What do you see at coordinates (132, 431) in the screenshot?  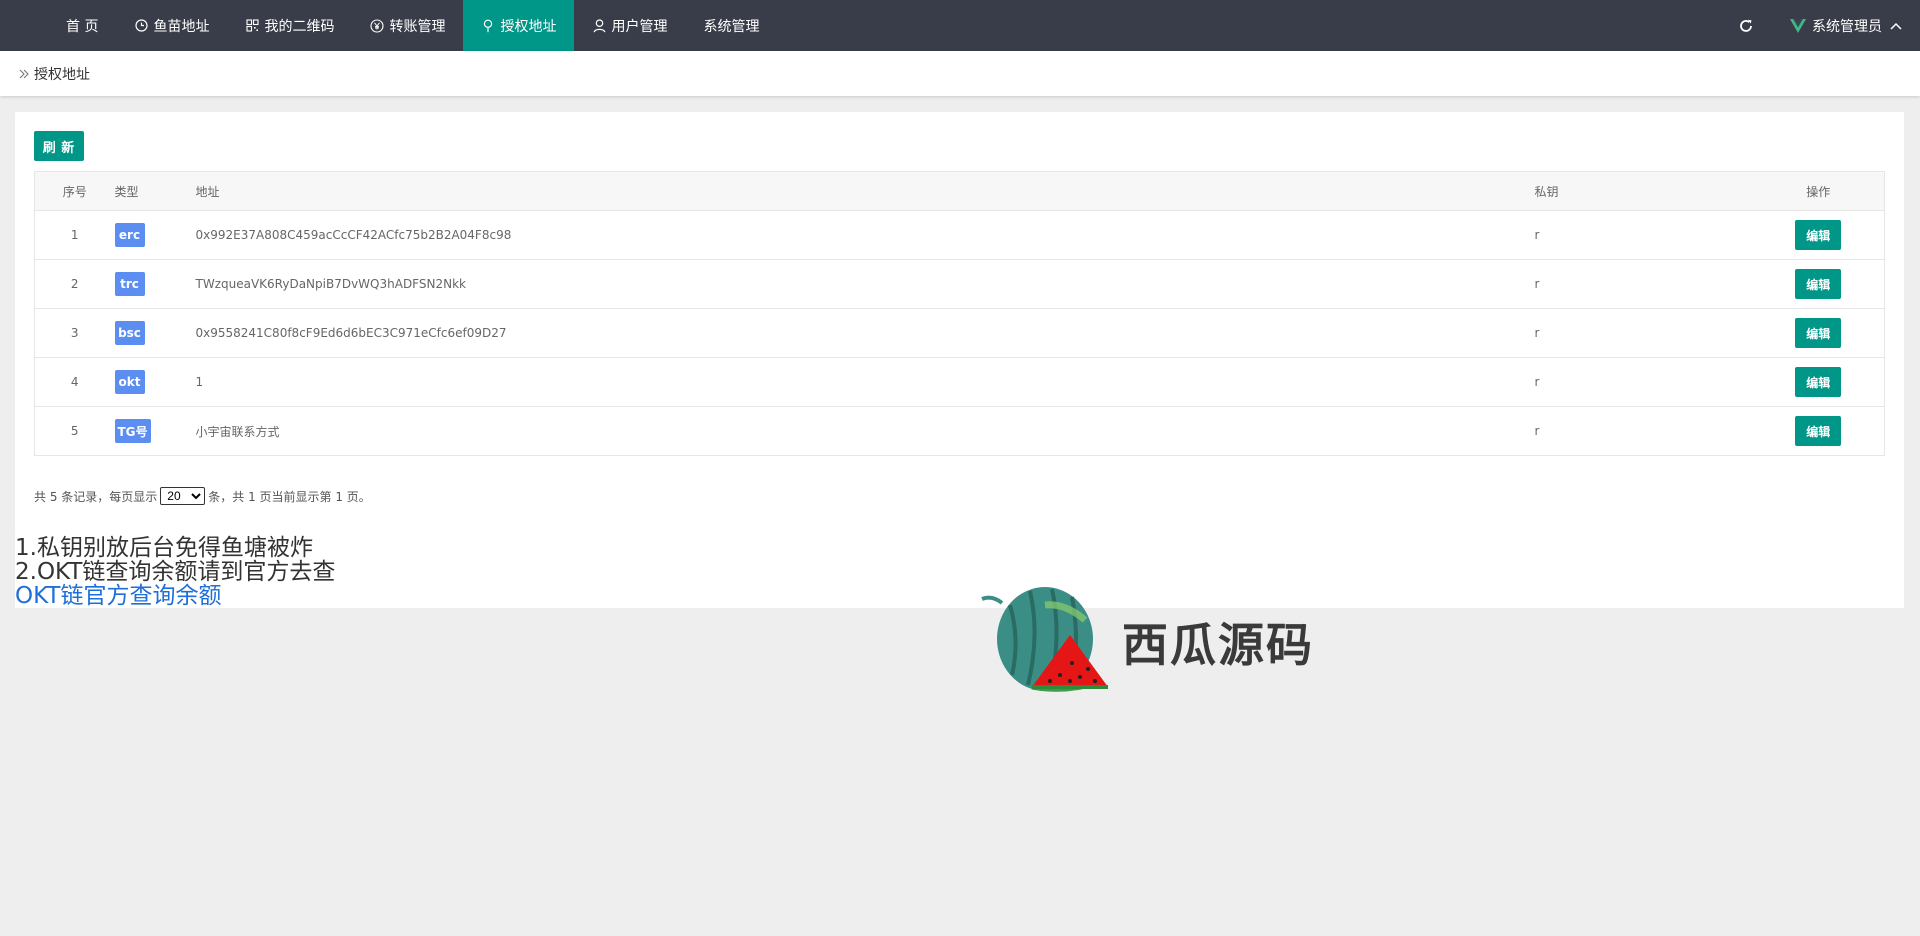 I see `type-badge: TG号` at bounding box center [132, 431].